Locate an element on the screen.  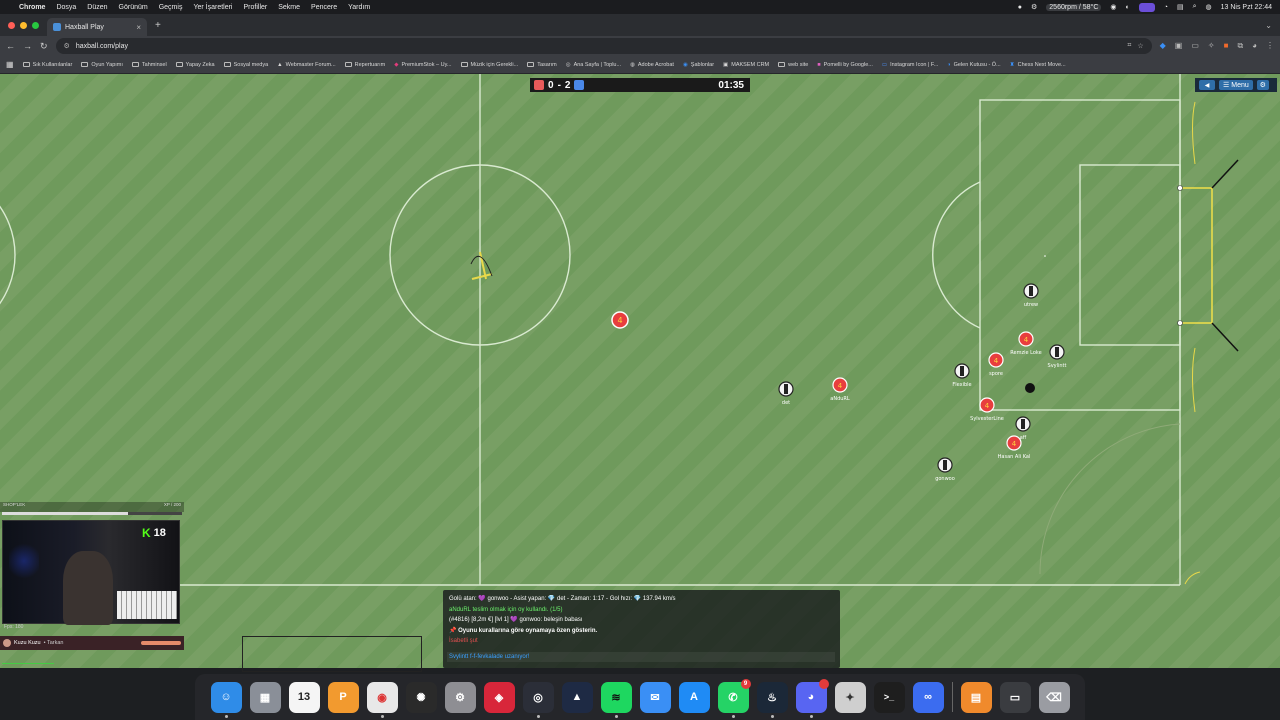
menu-window: Pencere is located at coordinates (324, 7).